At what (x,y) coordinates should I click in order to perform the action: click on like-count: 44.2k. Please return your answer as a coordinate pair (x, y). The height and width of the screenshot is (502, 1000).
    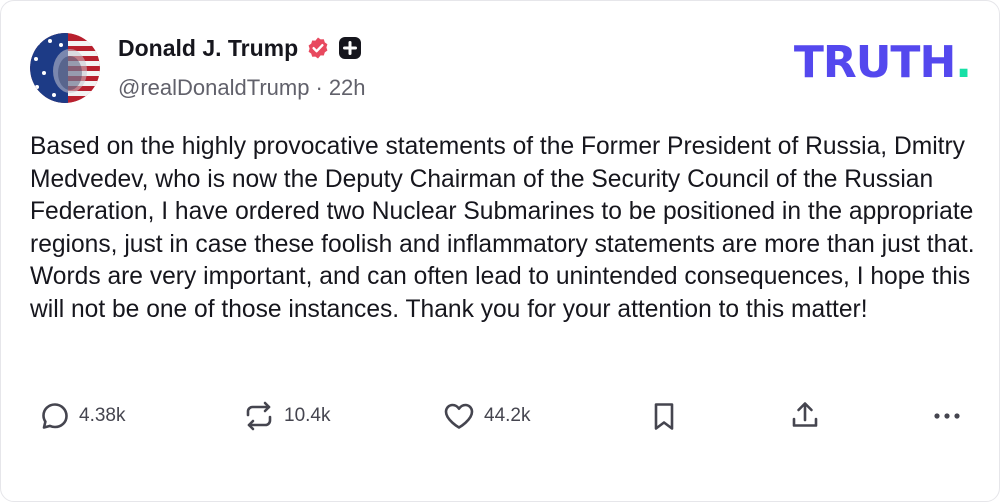
    Looking at the image, I should click on (507, 415).